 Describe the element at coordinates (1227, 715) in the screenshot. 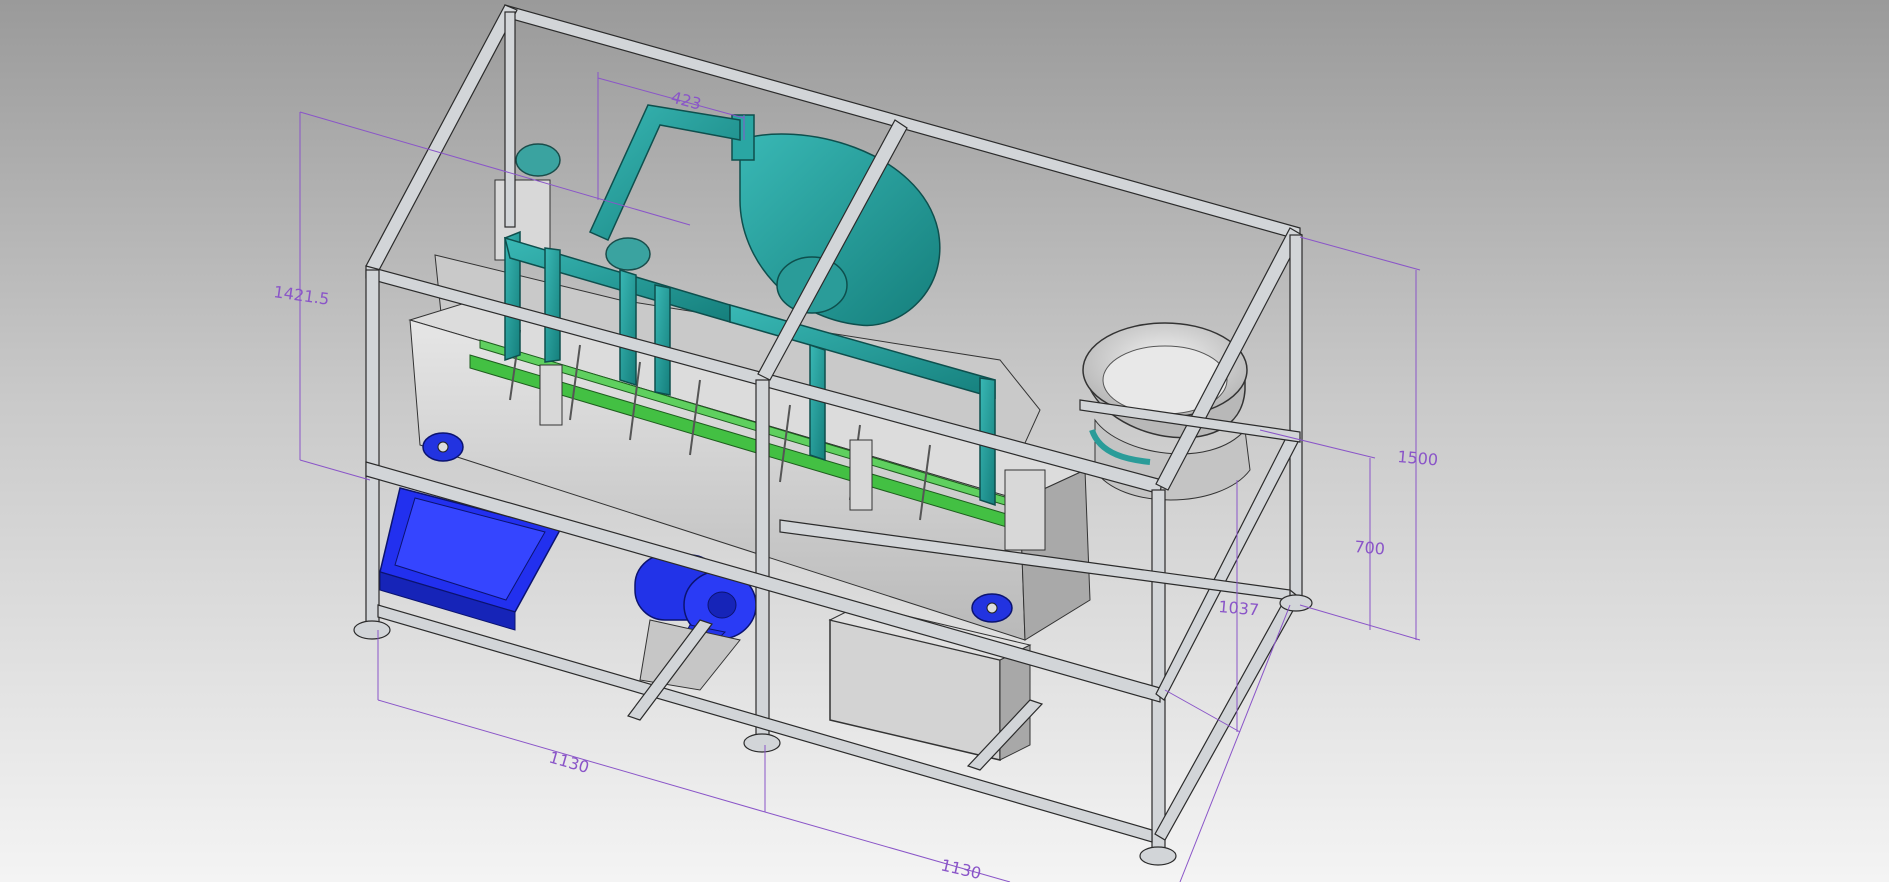

I see `bottom-rail-right` at that location.